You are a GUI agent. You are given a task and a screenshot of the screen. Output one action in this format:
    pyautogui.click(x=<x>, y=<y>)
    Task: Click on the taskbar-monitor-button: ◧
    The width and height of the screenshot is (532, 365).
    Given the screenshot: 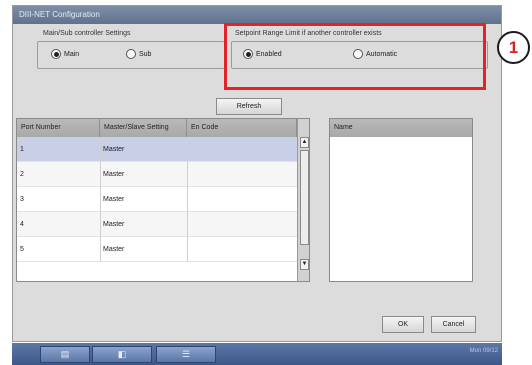 What is the action you would take?
    pyautogui.click(x=122, y=354)
    